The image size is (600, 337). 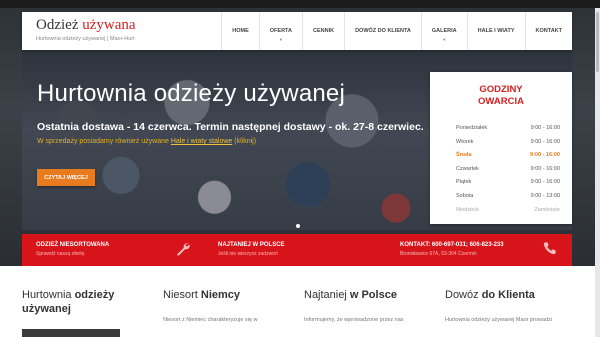 I want to click on wrench-icon, so click(x=183, y=251).